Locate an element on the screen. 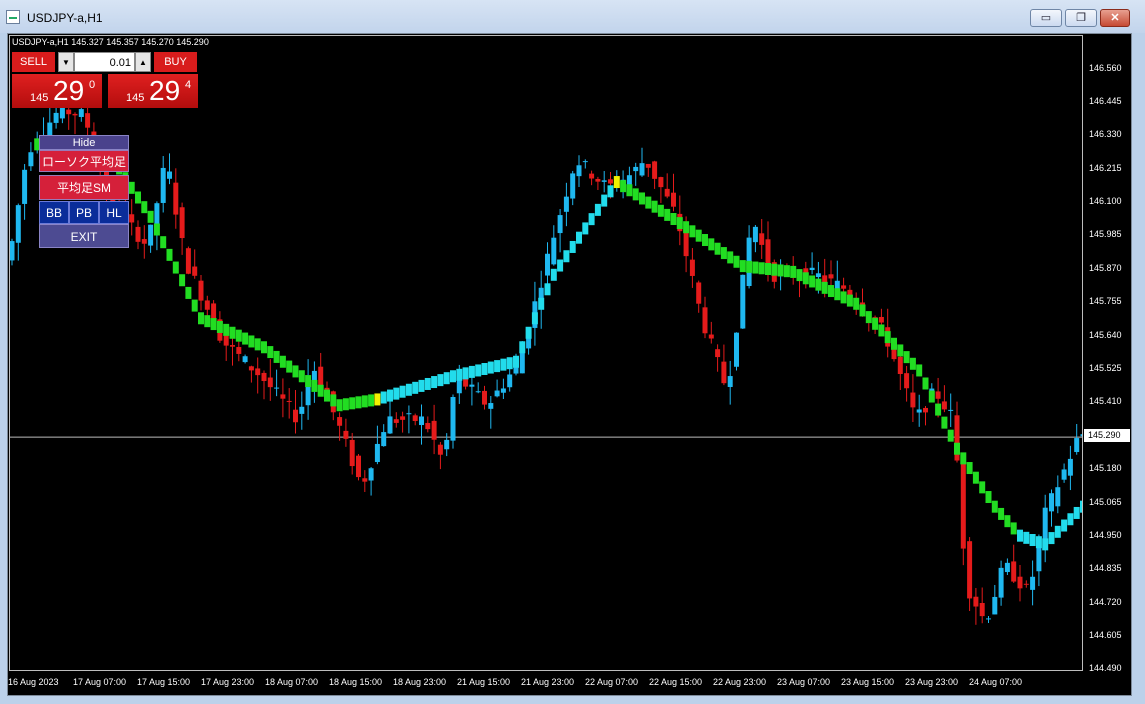  close-button: ✕ is located at coordinates (1115, 18).